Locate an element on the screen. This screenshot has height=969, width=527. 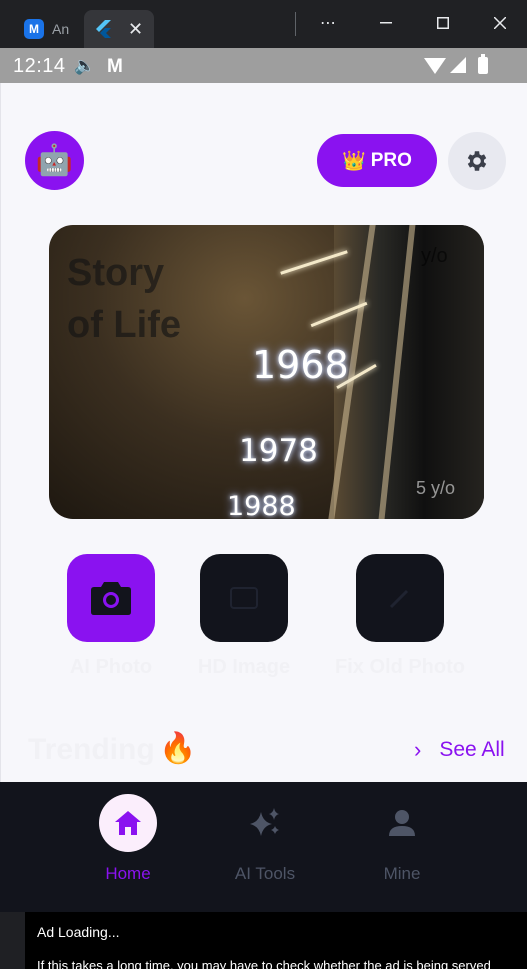
ai-photo-label: AI Photo is located at coordinates (111, 667).